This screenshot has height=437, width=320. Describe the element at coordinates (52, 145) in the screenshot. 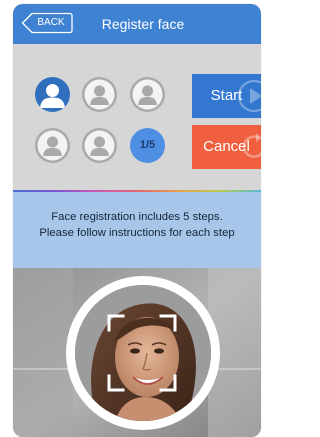

I see `step-4-person-icon` at that location.